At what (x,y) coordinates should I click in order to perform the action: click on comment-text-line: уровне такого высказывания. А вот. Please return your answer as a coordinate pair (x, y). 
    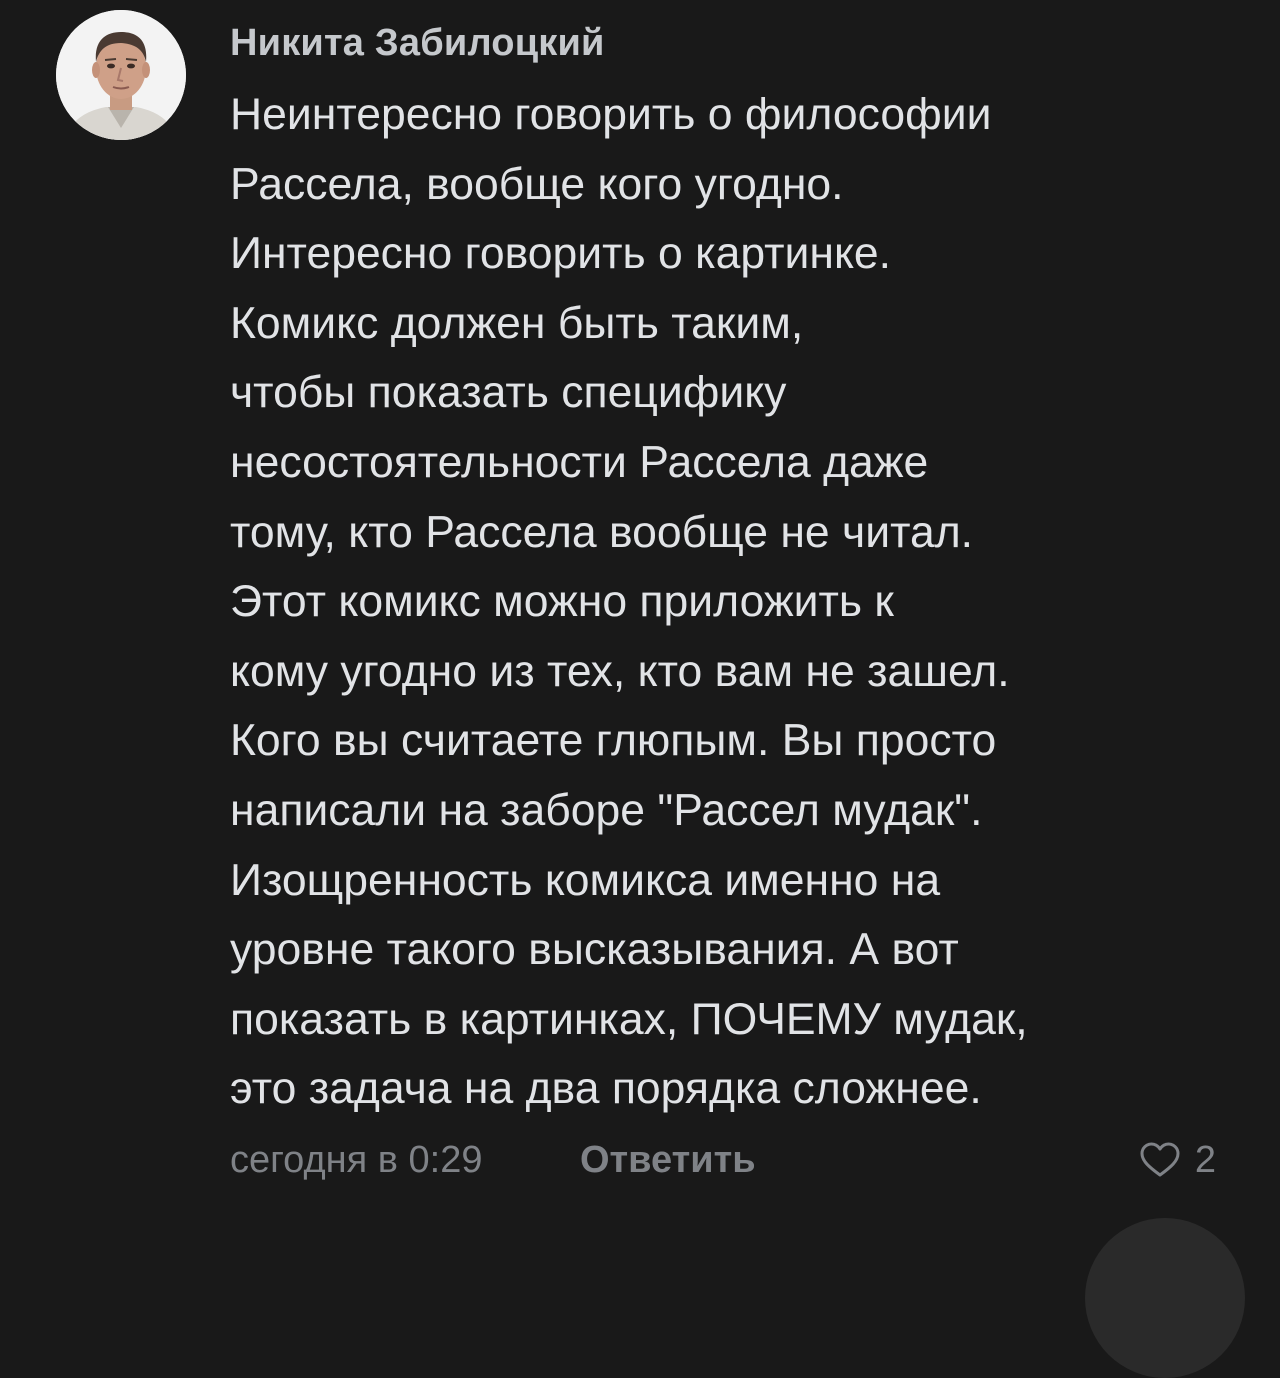
    Looking at the image, I should click on (594, 950).